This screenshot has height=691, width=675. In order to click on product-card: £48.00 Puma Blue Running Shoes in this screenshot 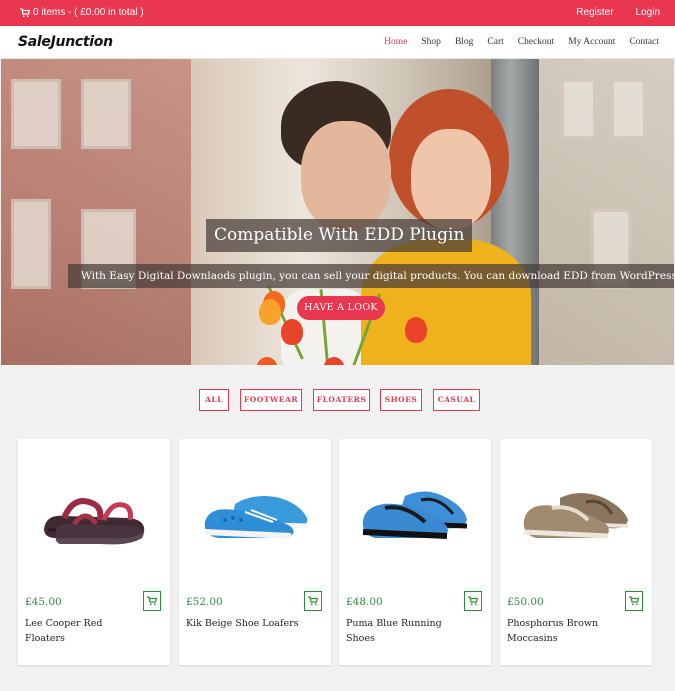, I will do `click(415, 552)`.